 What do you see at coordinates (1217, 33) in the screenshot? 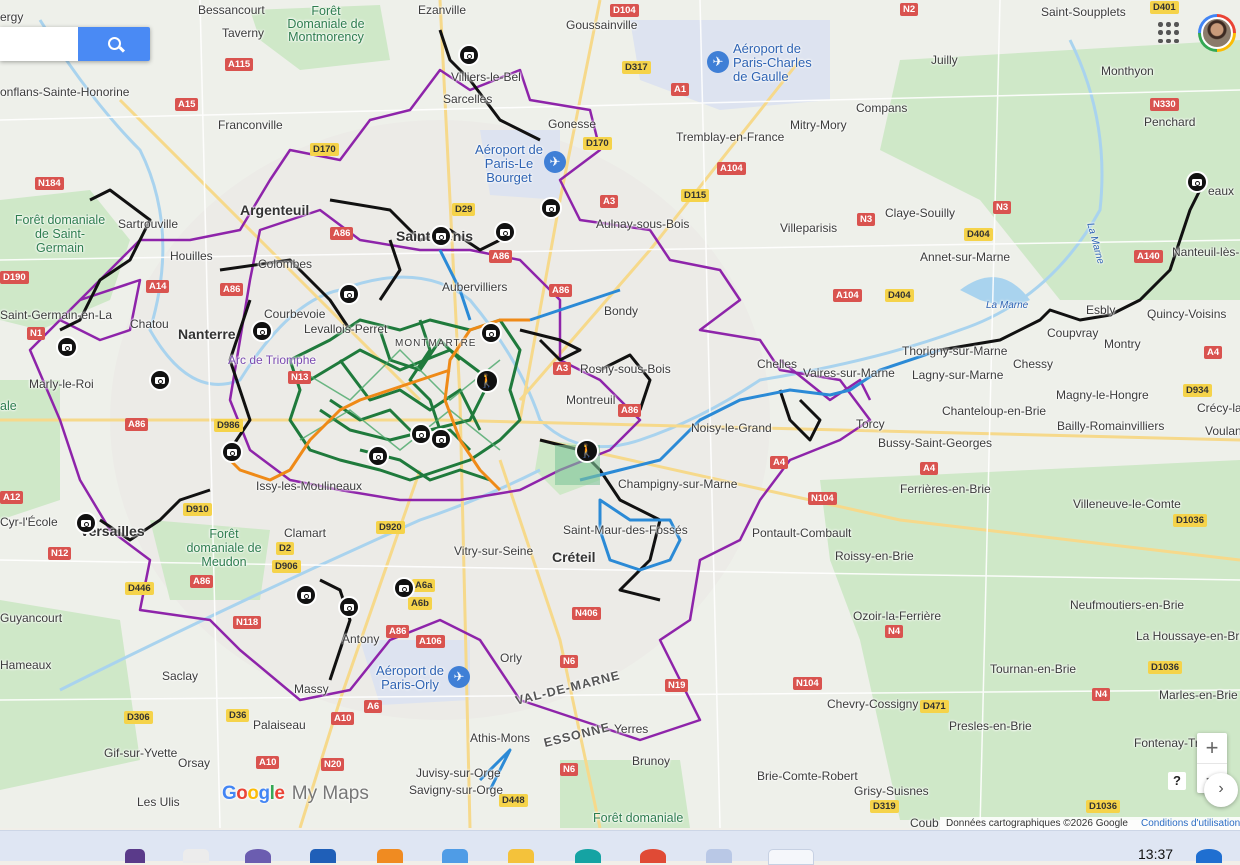
I see `user-avatar-icon` at bounding box center [1217, 33].